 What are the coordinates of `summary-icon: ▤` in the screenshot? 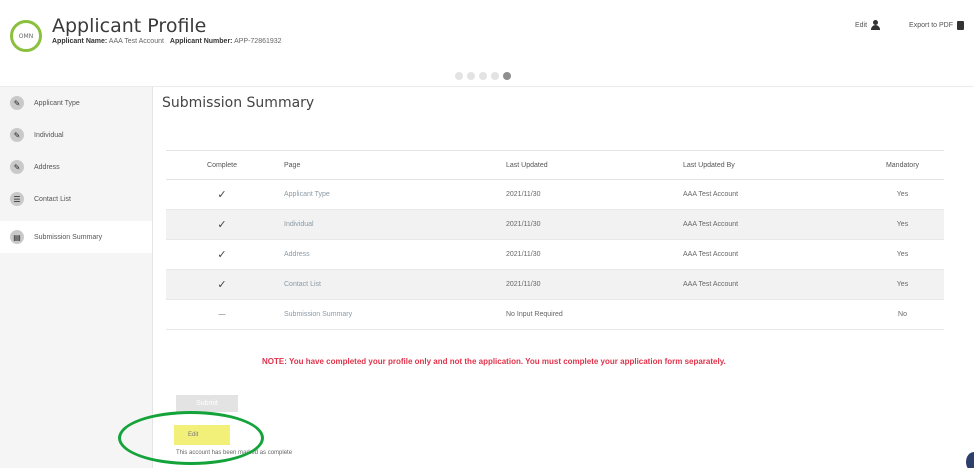 It's located at (17, 237).